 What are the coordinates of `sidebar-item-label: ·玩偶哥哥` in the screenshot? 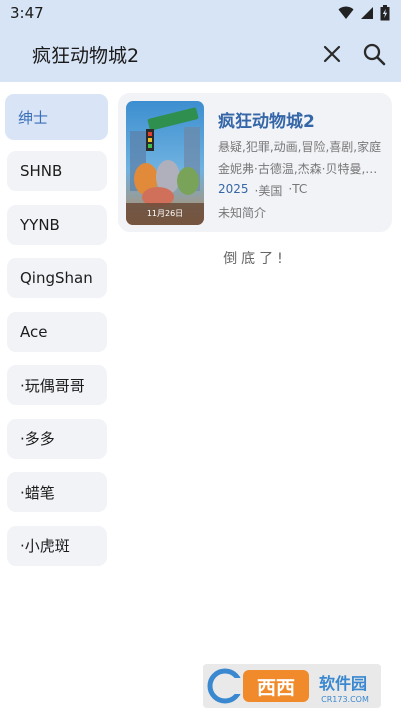 It's located at (52, 385).